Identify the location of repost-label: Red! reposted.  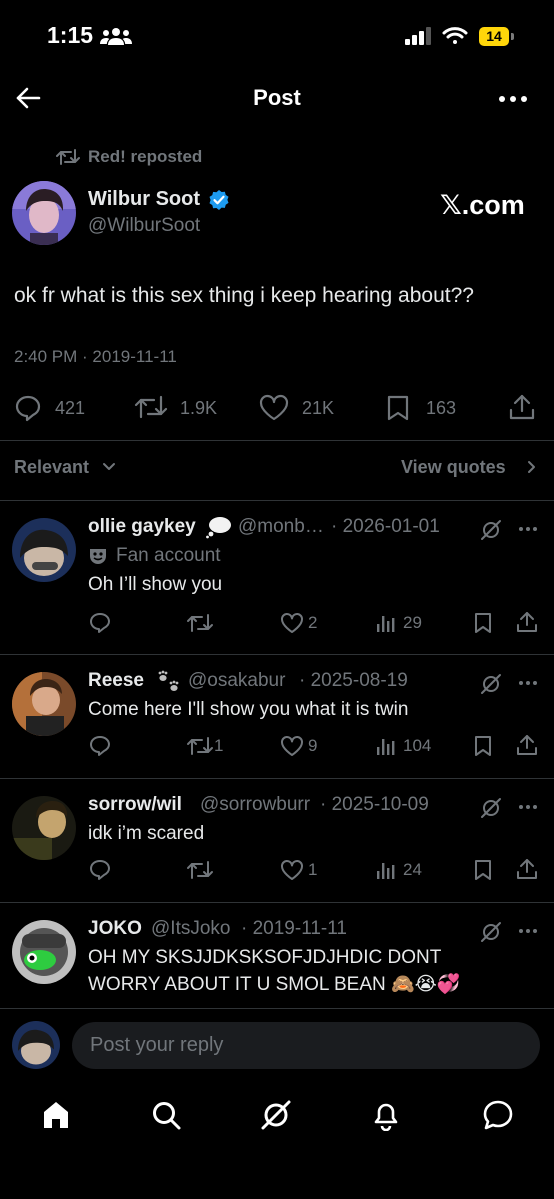
(145, 156).